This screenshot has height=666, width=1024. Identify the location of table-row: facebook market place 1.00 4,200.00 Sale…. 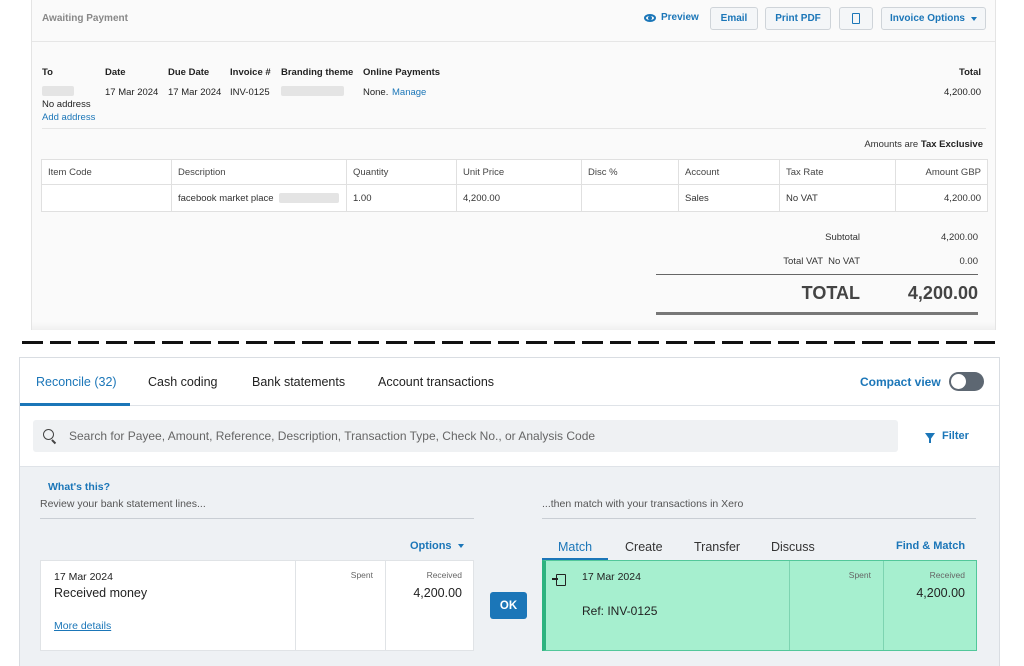
(514, 198).